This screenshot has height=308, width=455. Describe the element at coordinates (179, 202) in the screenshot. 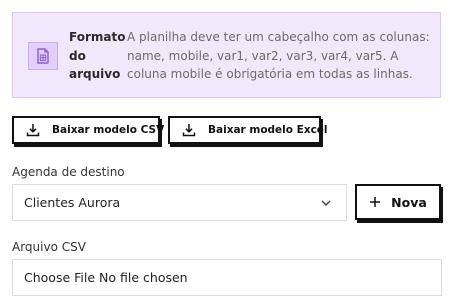

I see `agenda-select: Clientes Aurora` at that location.